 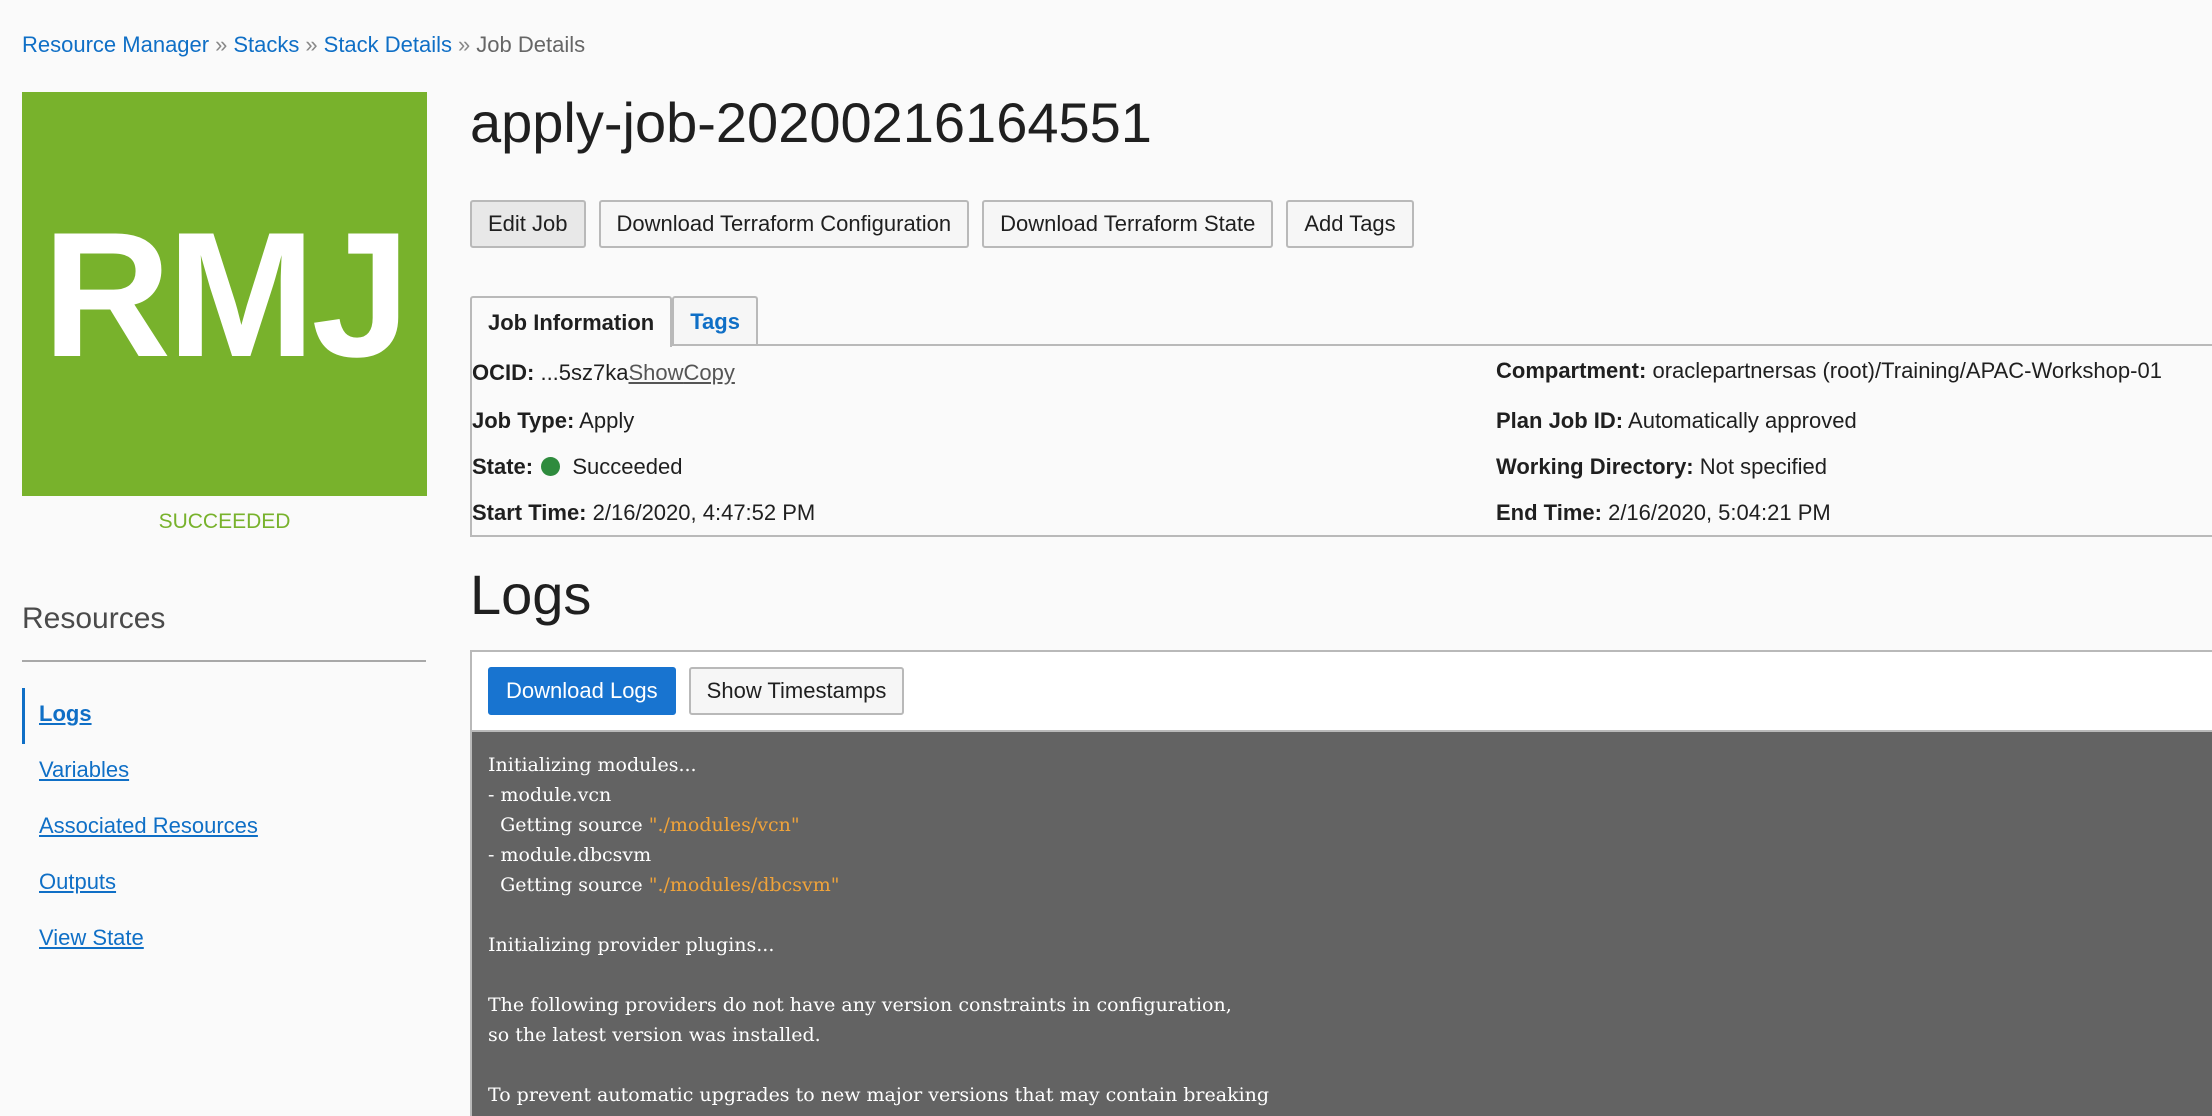 I want to click on compartment-label: Compartment:, so click(x=1571, y=370).